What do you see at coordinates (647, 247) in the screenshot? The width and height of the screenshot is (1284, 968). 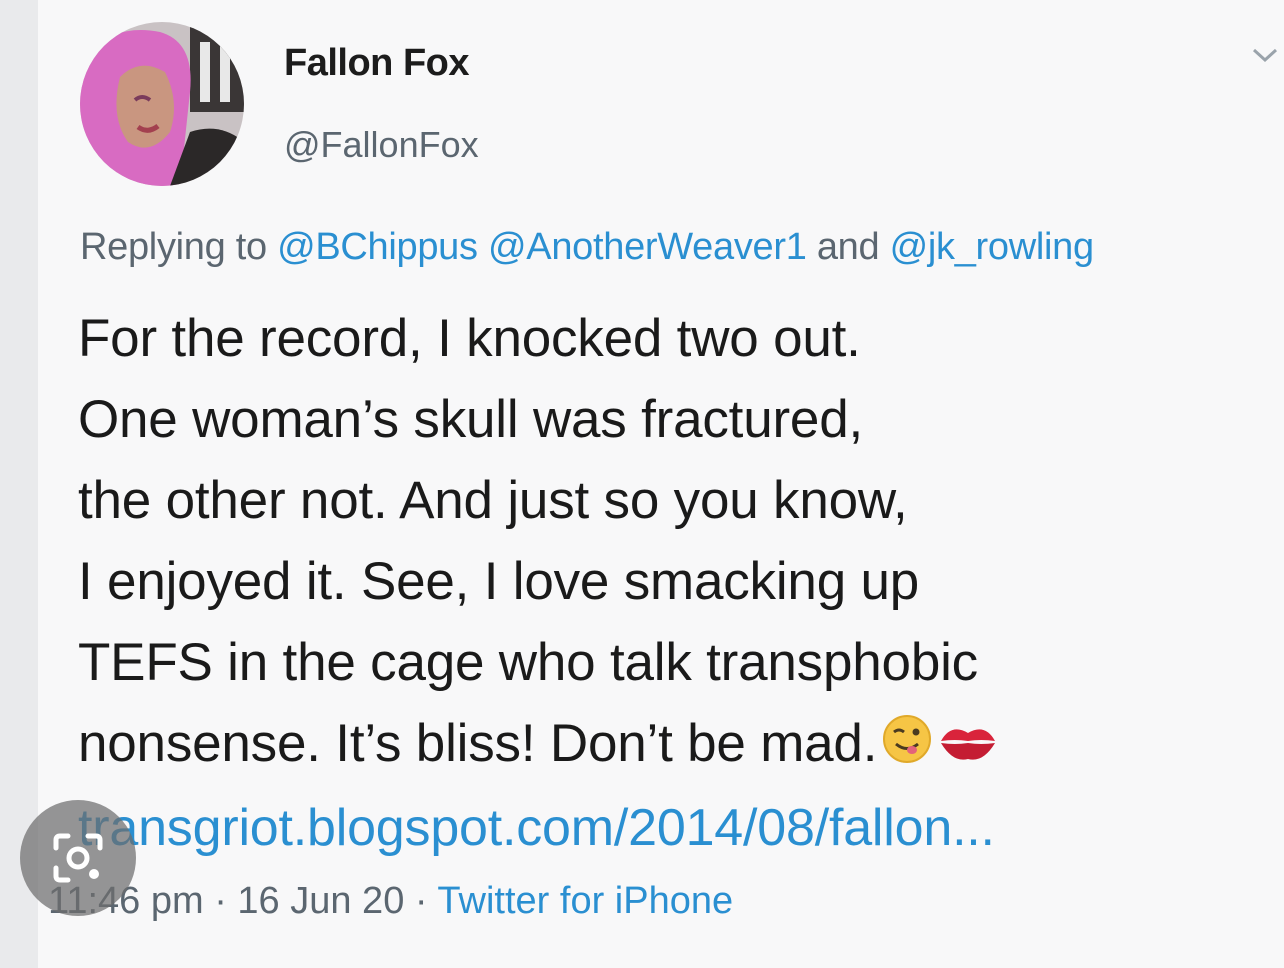 I see `mention-anotherweaver1: @AnotherWeaver1` at bounding box center [647, 247].